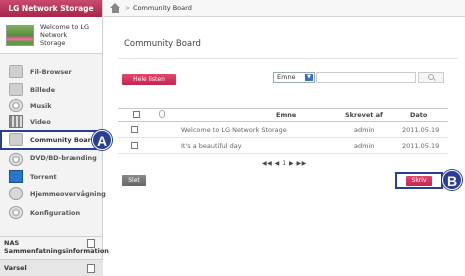 The height and width of the screenshot is (276, 465). I want to click on sidebar-item-label: Fil-Browser, so click(51, 72).